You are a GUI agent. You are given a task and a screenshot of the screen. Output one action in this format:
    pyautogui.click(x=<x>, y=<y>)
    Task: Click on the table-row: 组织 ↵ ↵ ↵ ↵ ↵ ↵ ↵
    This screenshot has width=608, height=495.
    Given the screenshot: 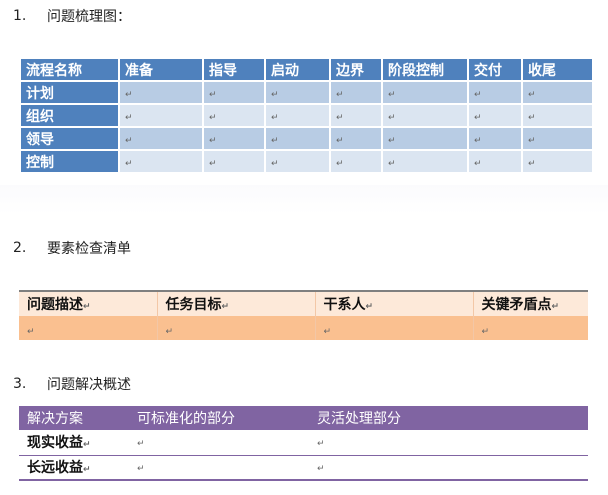 What is the action you would take?
    pyautogui.click(x=306, y=115)
    